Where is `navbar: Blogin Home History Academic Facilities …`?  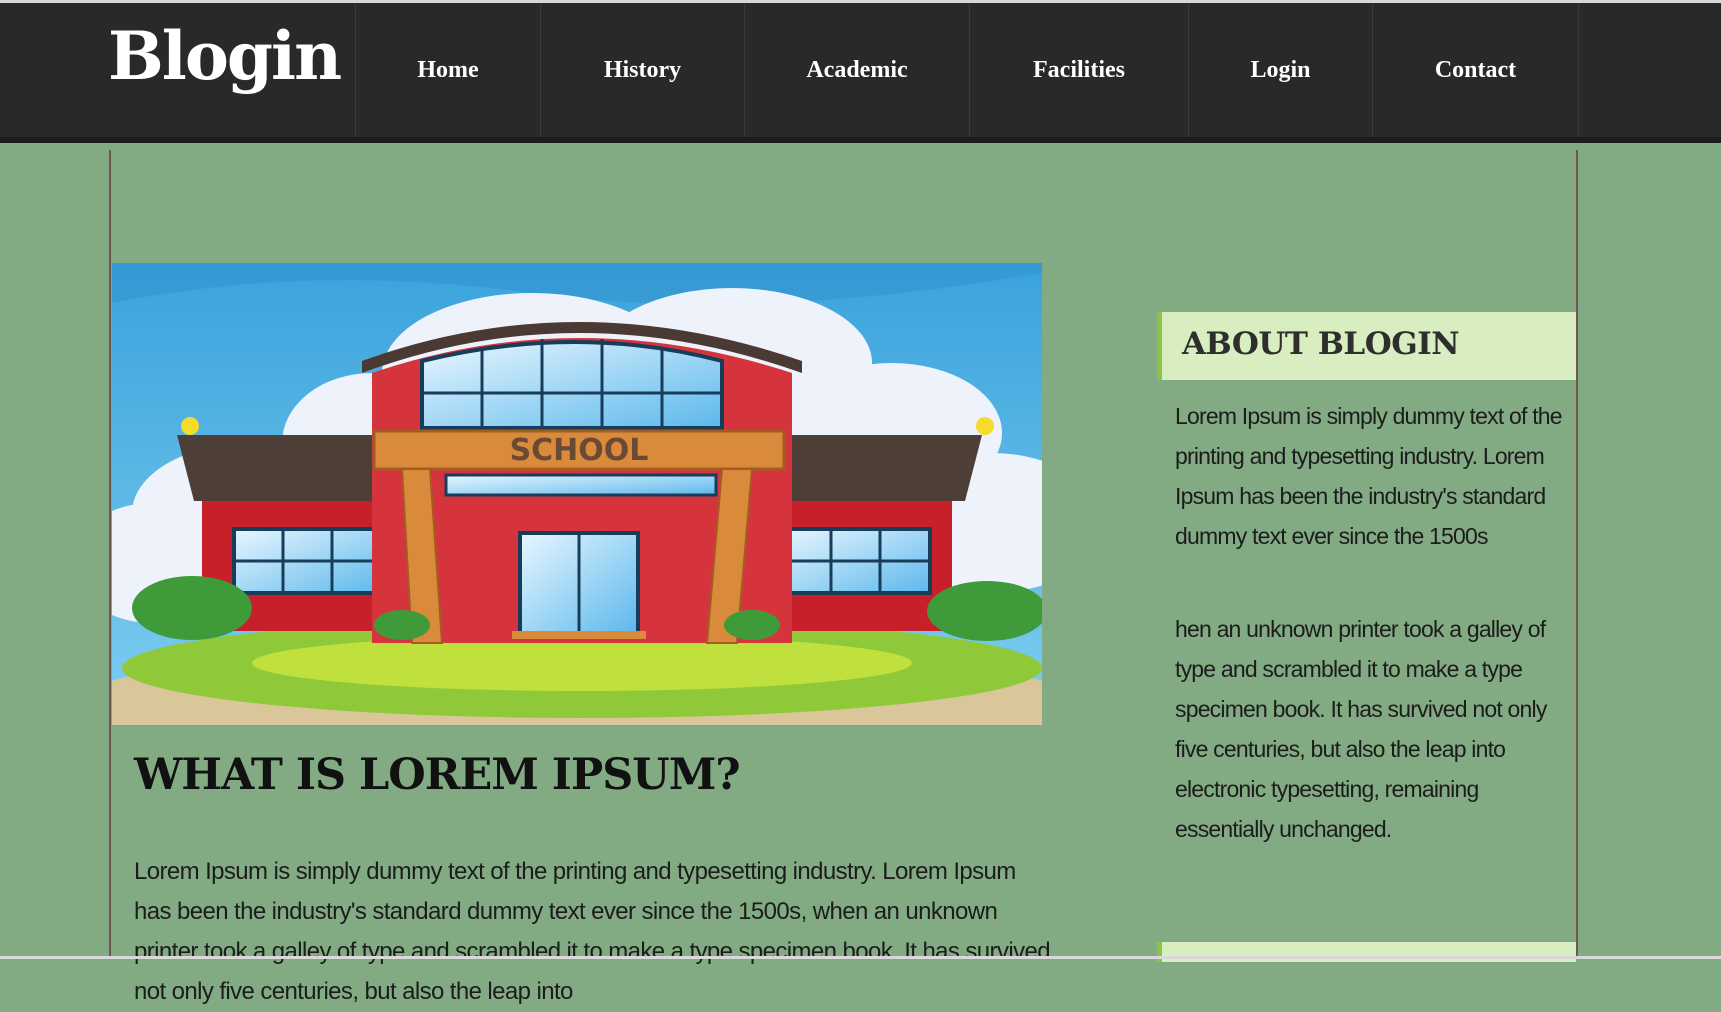
navbar: Blogin Home History Academic Facilities … is located at coordinates (860, 73).